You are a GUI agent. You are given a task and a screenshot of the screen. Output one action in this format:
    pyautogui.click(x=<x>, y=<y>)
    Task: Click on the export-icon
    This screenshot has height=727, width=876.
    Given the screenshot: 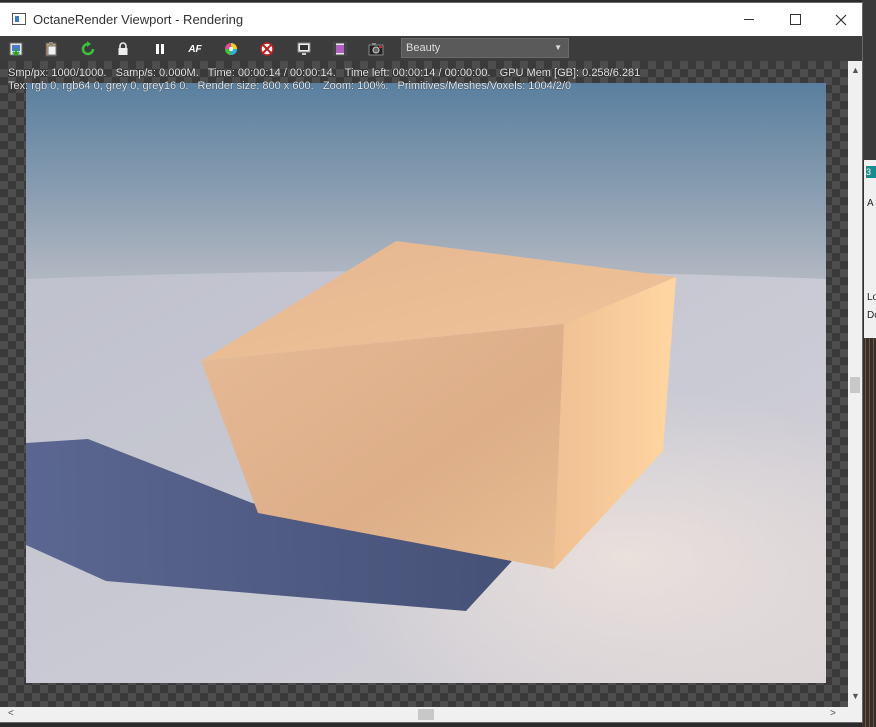 What is the action you would take?
    pyautogui.click(x=16, y=49)
    